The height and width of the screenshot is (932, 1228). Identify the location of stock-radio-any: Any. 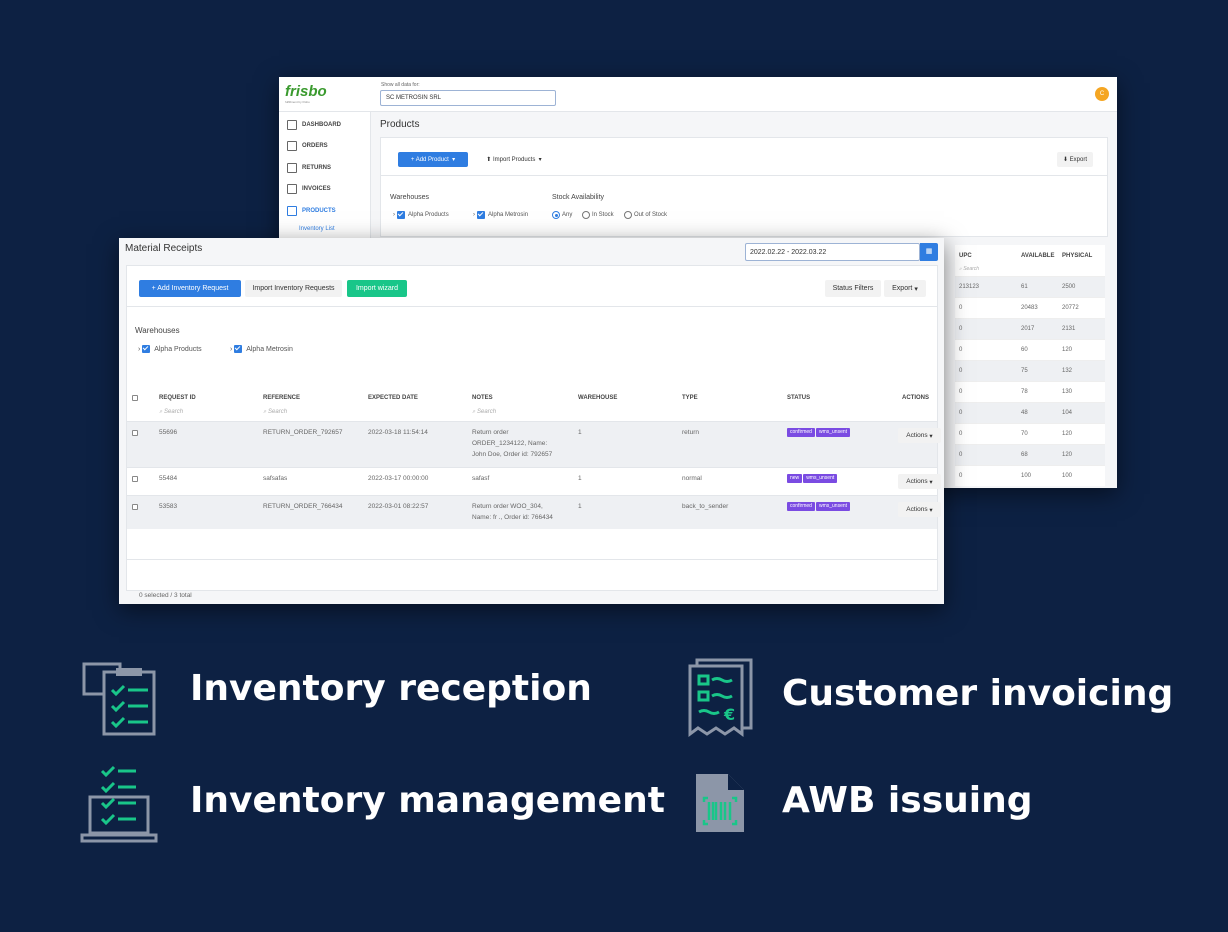
(562, 215).